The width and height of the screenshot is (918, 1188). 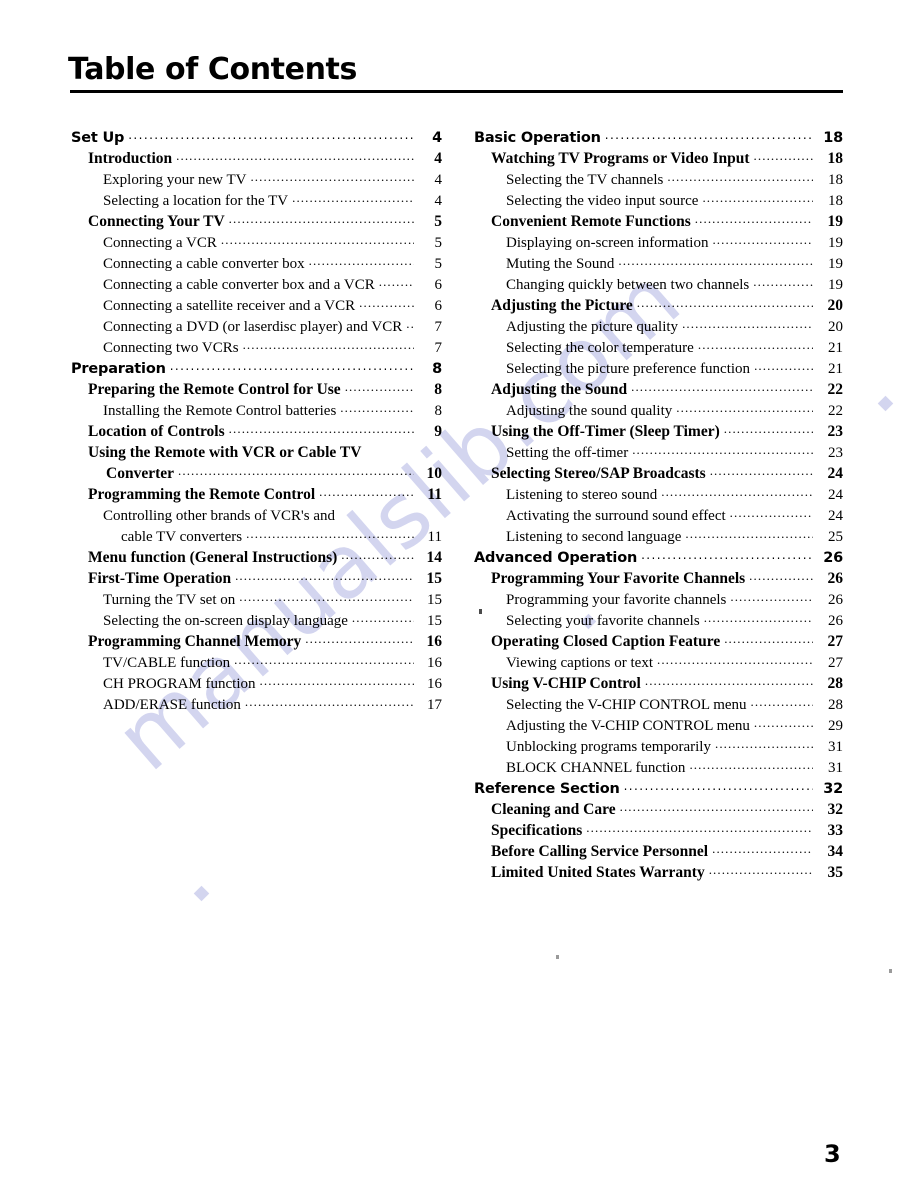 What do you see at coordinates (598, 872) in the screenshot?
I see `toc-entry-label: Limited United States Warranty` at bounding box center [598, 872].